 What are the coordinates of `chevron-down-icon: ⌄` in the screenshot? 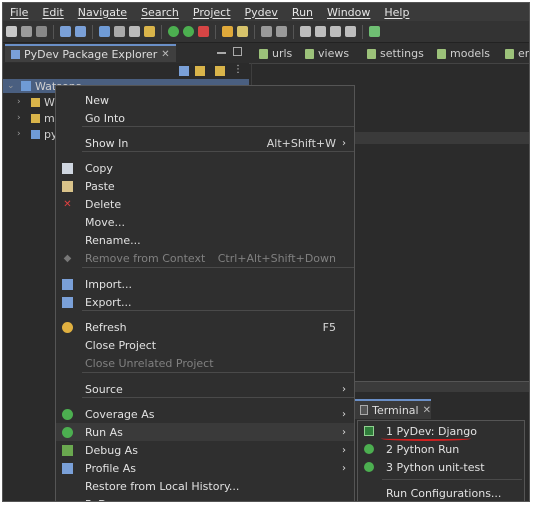 It's located at (12, 86).